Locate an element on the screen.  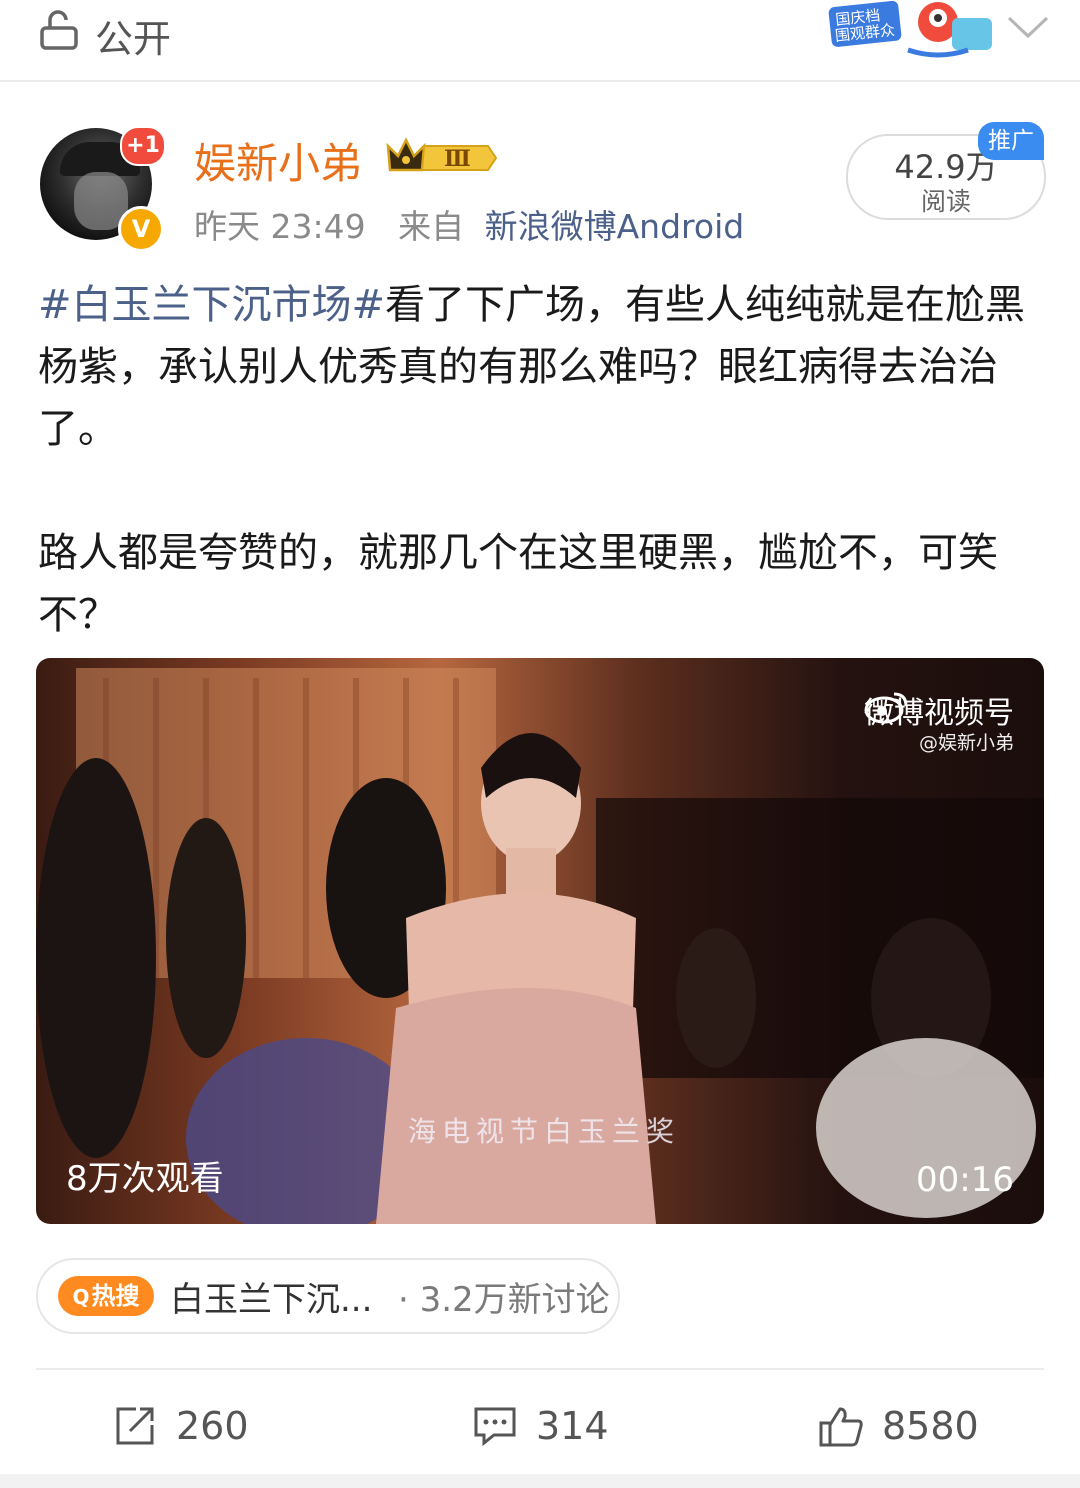
source-prefix: 来自 is located at coordinates (431, 226).